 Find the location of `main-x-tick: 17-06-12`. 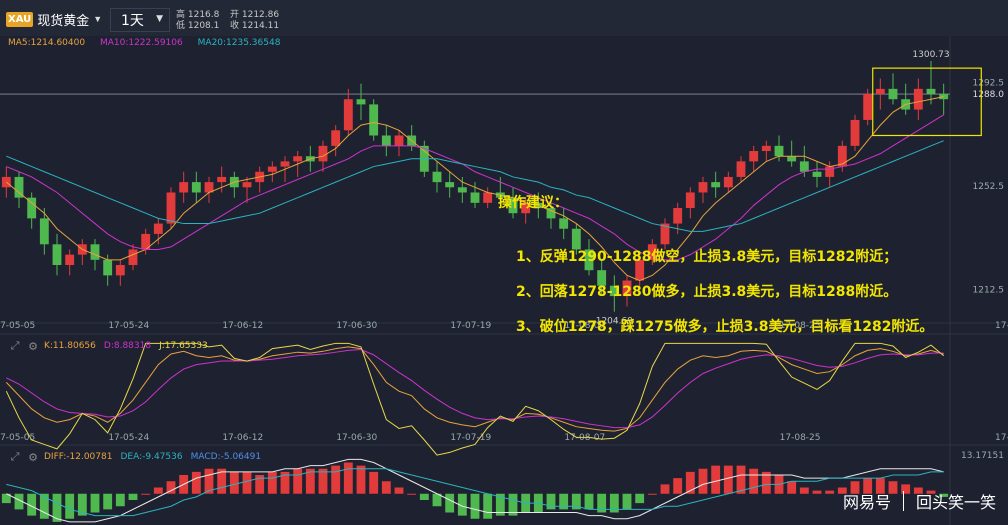

main-x-tick: 17-06-12 is located at coordinates (242, 326).